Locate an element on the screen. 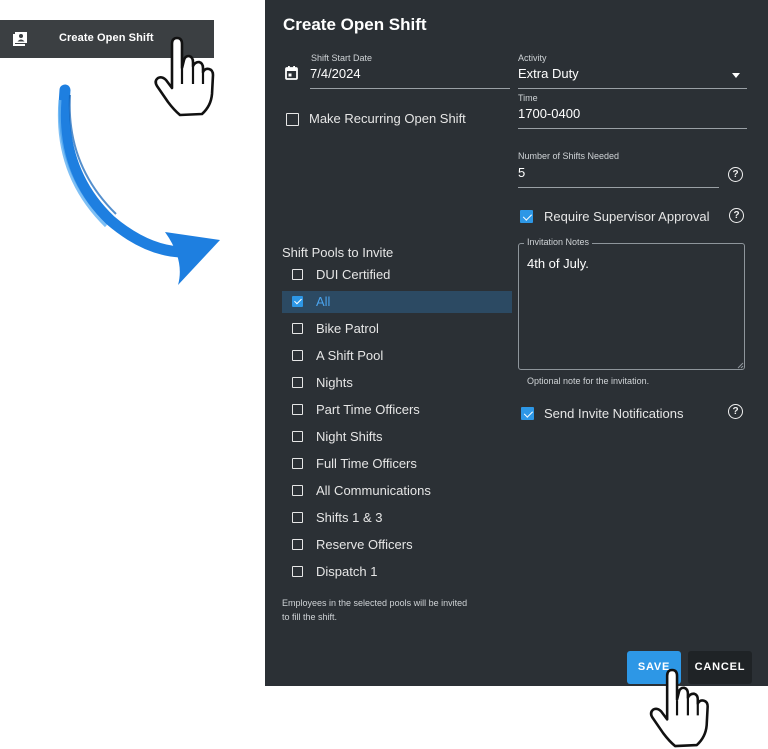  shift-pools-heading: Shift Pools to Invite is located at coordinates (338, 252).